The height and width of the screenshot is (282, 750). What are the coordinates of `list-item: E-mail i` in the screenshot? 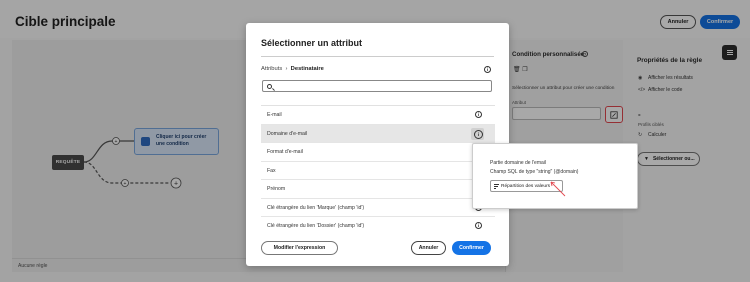 It's located at (378, 115).